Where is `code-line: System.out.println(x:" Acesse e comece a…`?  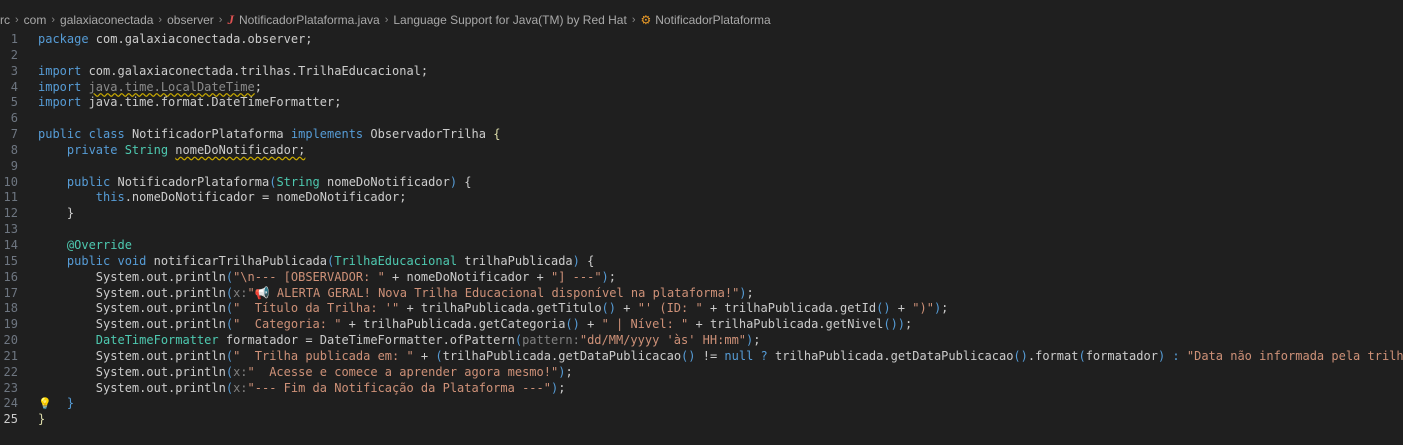 code-line: System.out.println(x:" Acesse e comece a… is located at coordinates (720, 373).